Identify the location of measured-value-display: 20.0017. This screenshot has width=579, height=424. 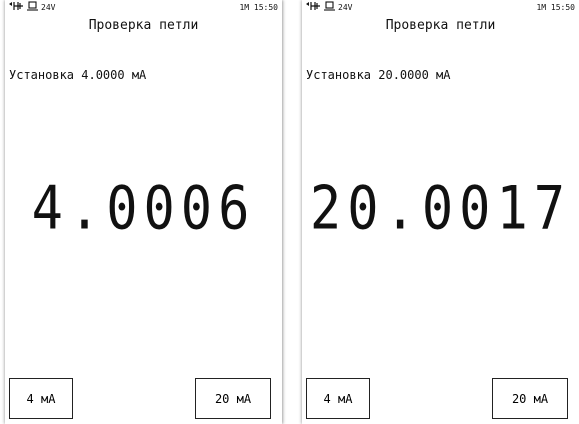
(440, 209).